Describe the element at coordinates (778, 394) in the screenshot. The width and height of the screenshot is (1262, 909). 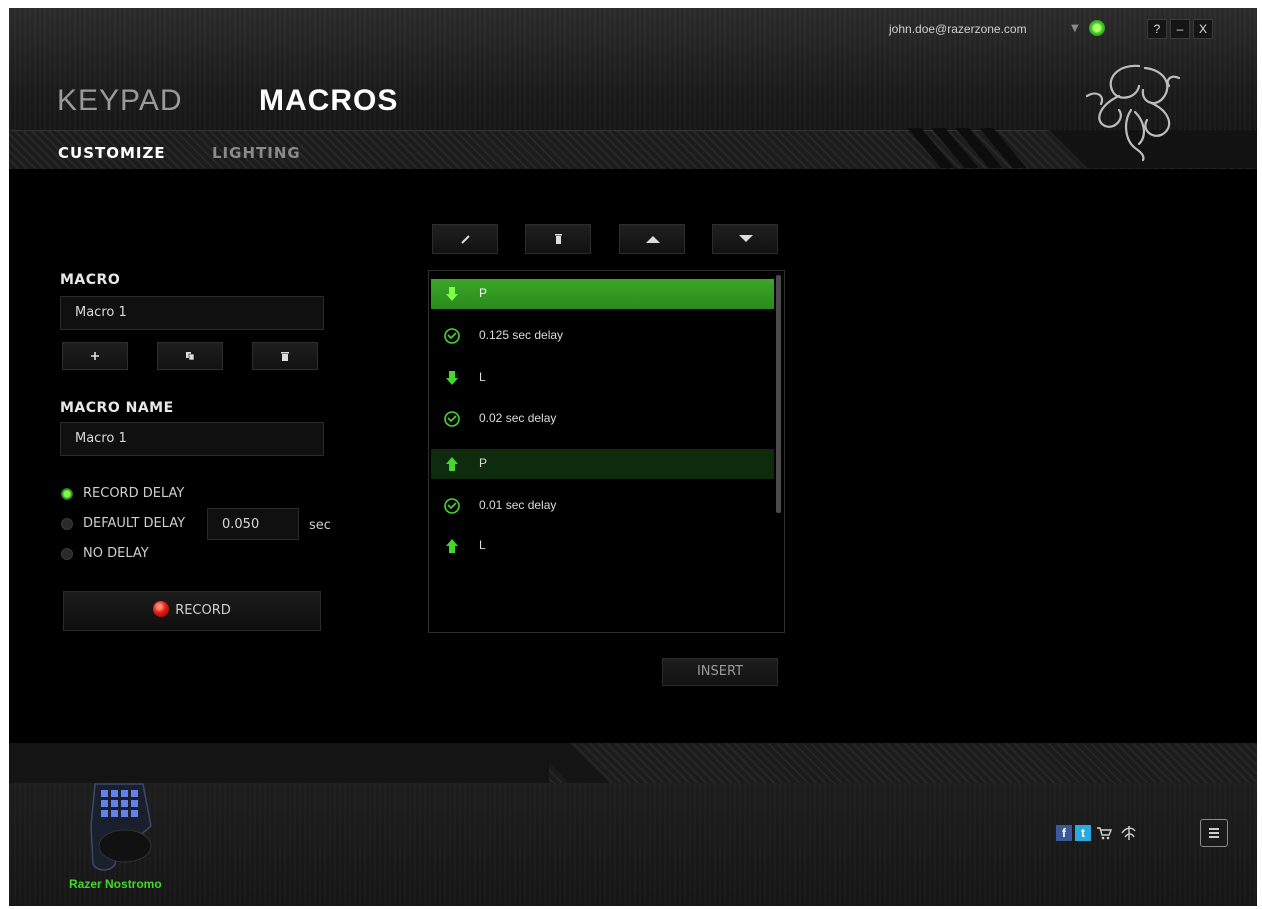
I see `list-scrollbar` at that location.